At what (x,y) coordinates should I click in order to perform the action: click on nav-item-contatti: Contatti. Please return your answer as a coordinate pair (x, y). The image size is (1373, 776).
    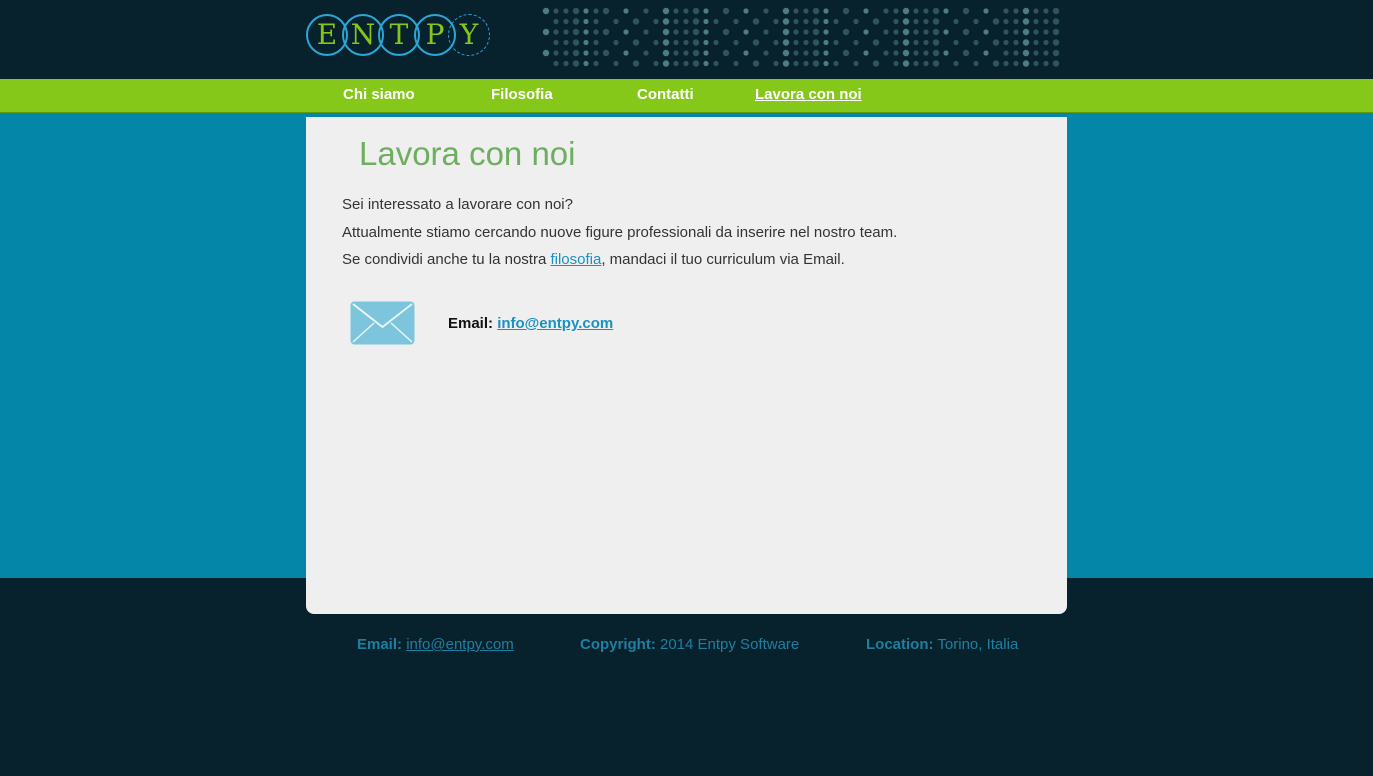
    Looking at the image, I should click on (665, 94).